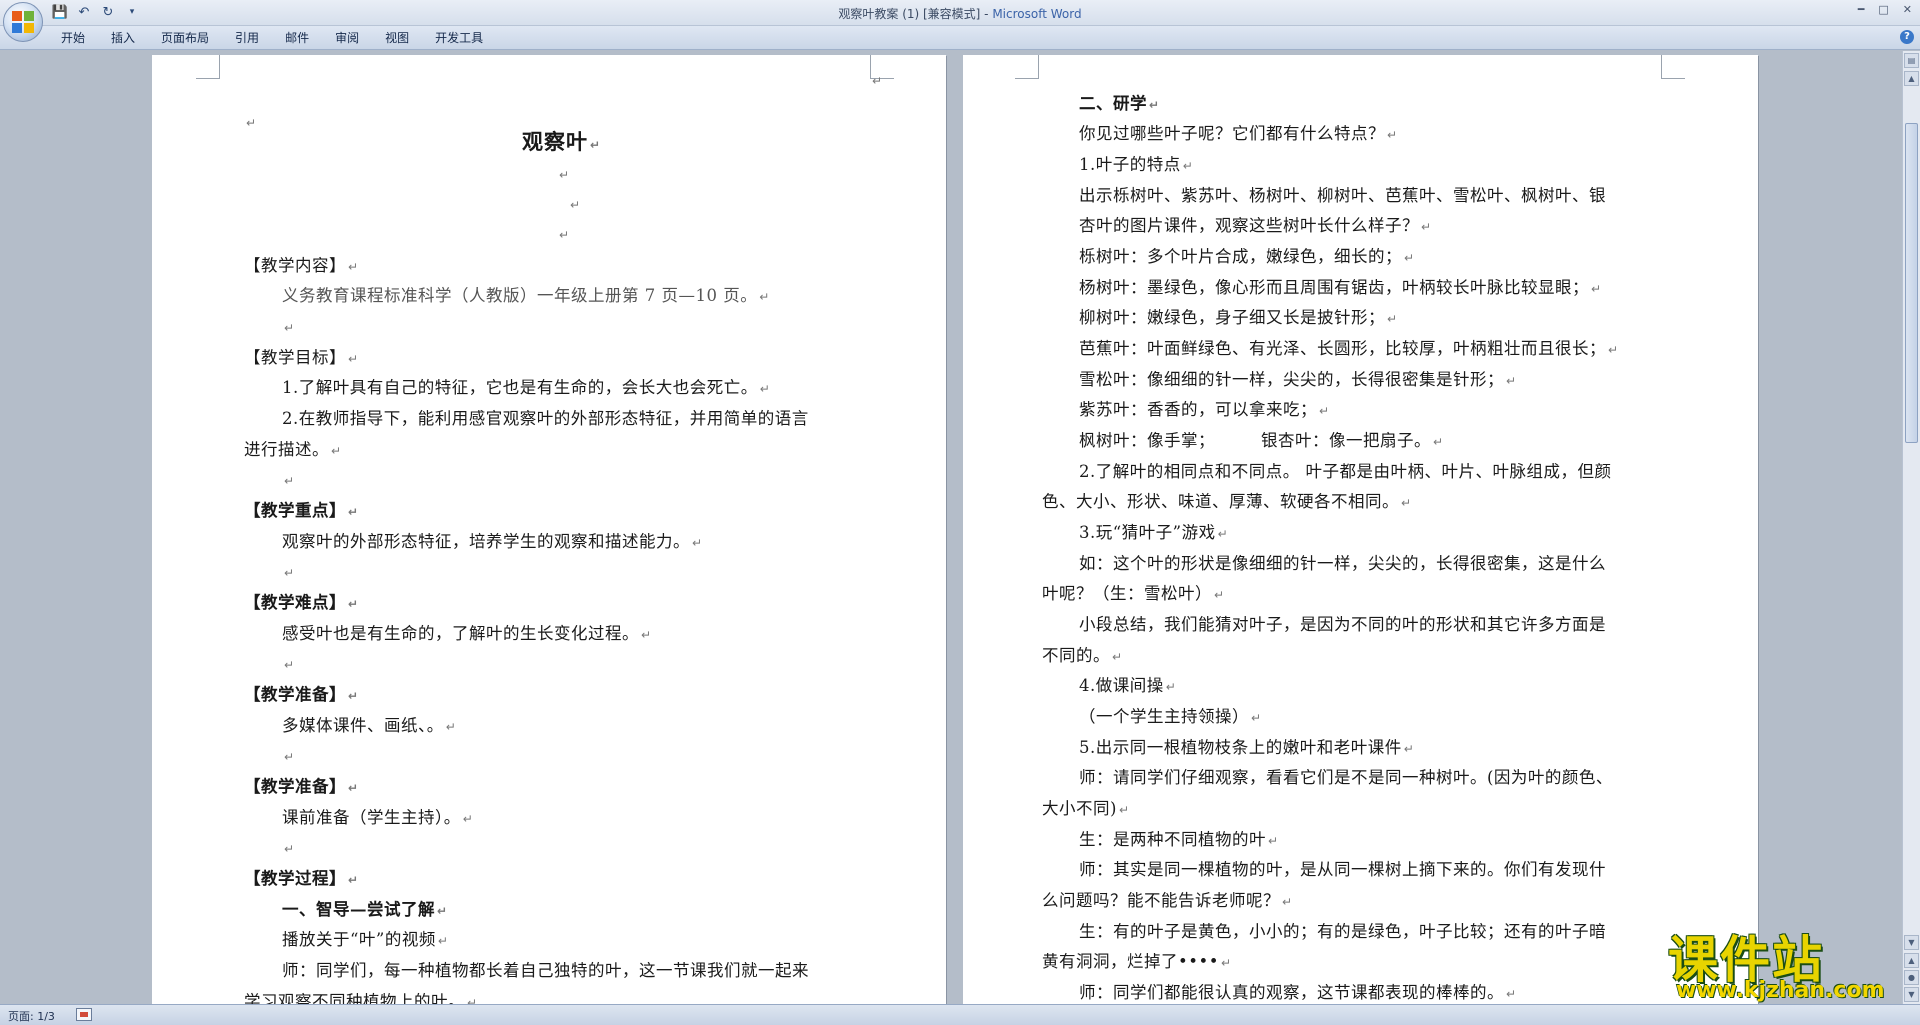 The height and width of the screenshot is (1025, 1920). I want to click on body-line: 出示栎树叶、紫苏叶、杨树叶、柳树叶、芭蕉叶、雪松叶、枫树叶、银, so click(1342, 195).